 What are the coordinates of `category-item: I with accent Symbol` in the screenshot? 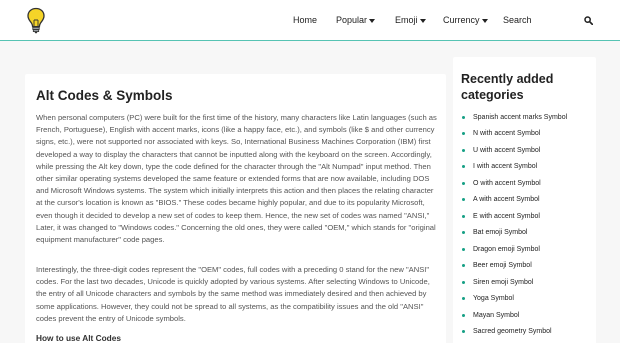 It's located at (514, 167).